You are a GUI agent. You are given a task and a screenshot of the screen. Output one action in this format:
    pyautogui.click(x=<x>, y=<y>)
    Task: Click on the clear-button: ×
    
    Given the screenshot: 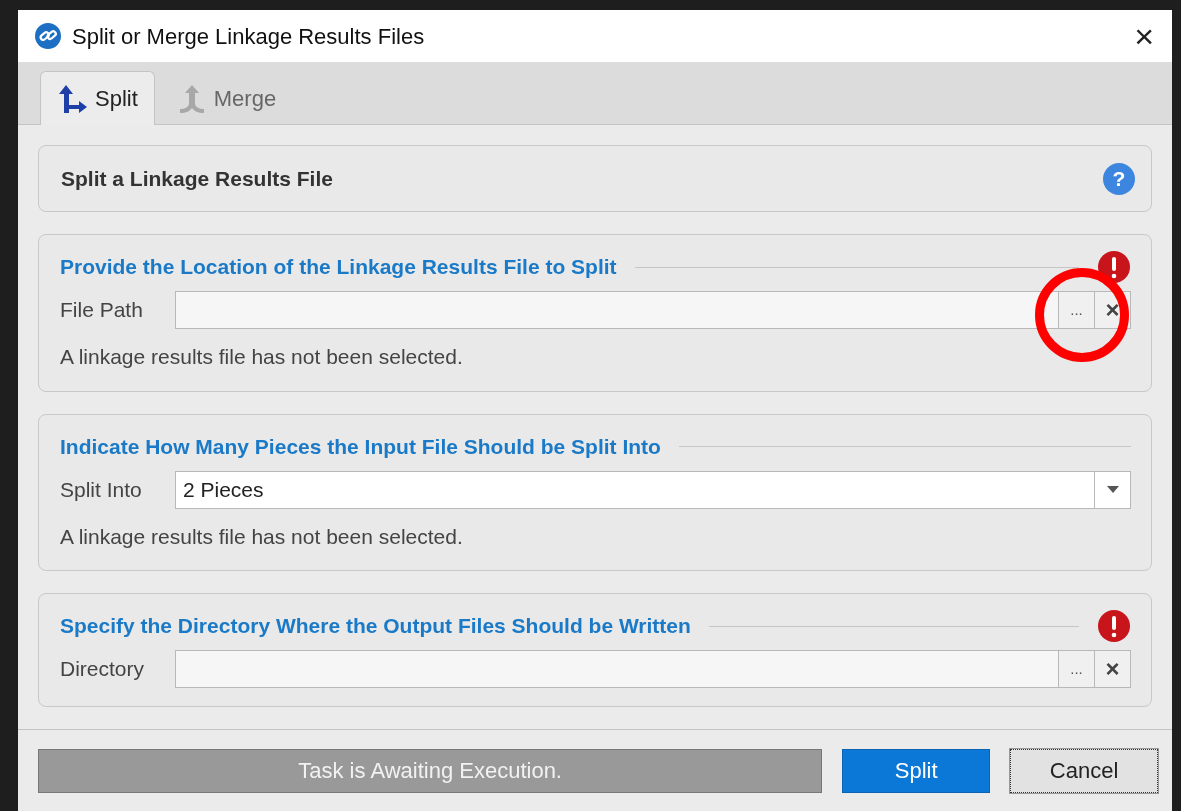 What is the action you would take?
    pyautogui.click(x=1112, y=669)
    